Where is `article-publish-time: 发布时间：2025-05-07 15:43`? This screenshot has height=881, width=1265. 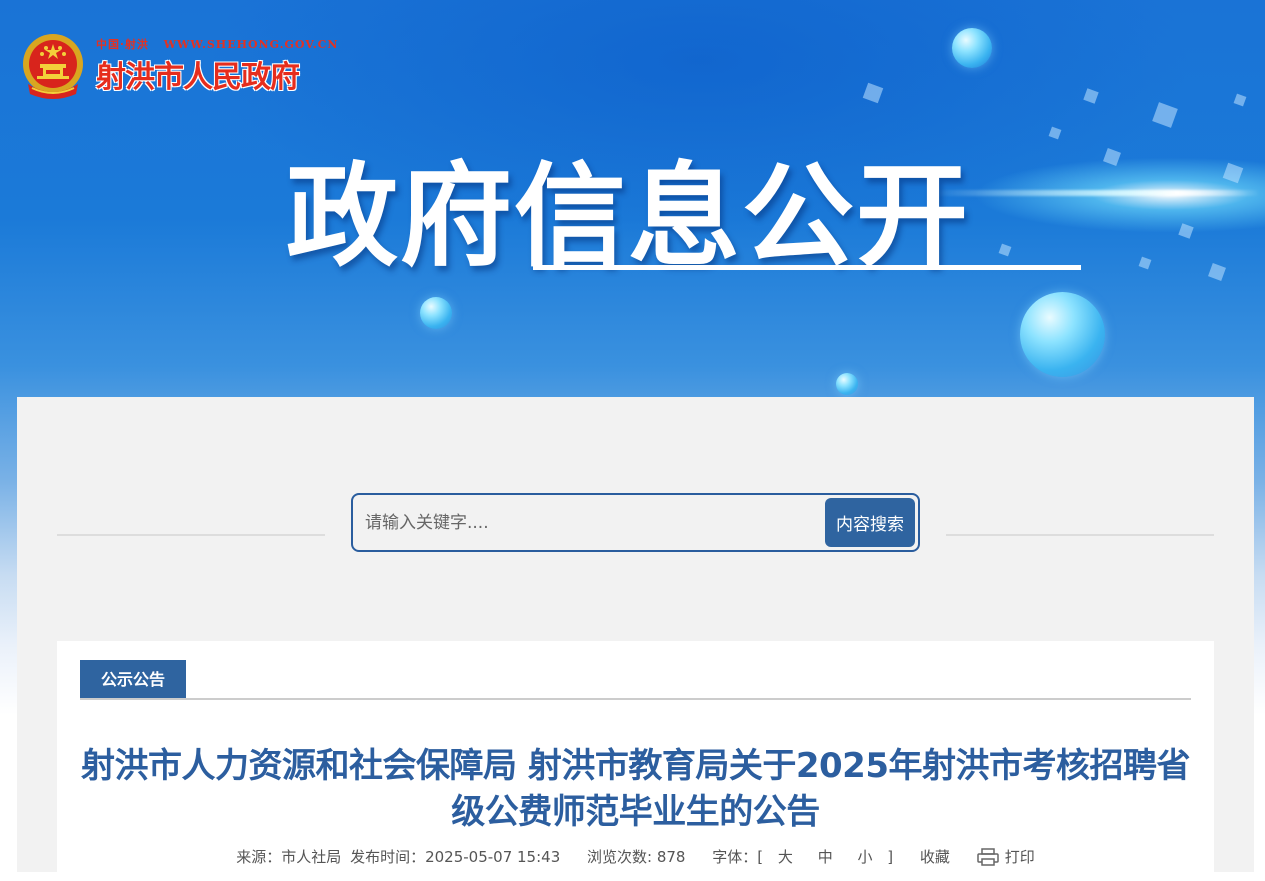 article-publish-time: 发布时间：2025-05-07 15:43 is located at coordinates (455, 857).